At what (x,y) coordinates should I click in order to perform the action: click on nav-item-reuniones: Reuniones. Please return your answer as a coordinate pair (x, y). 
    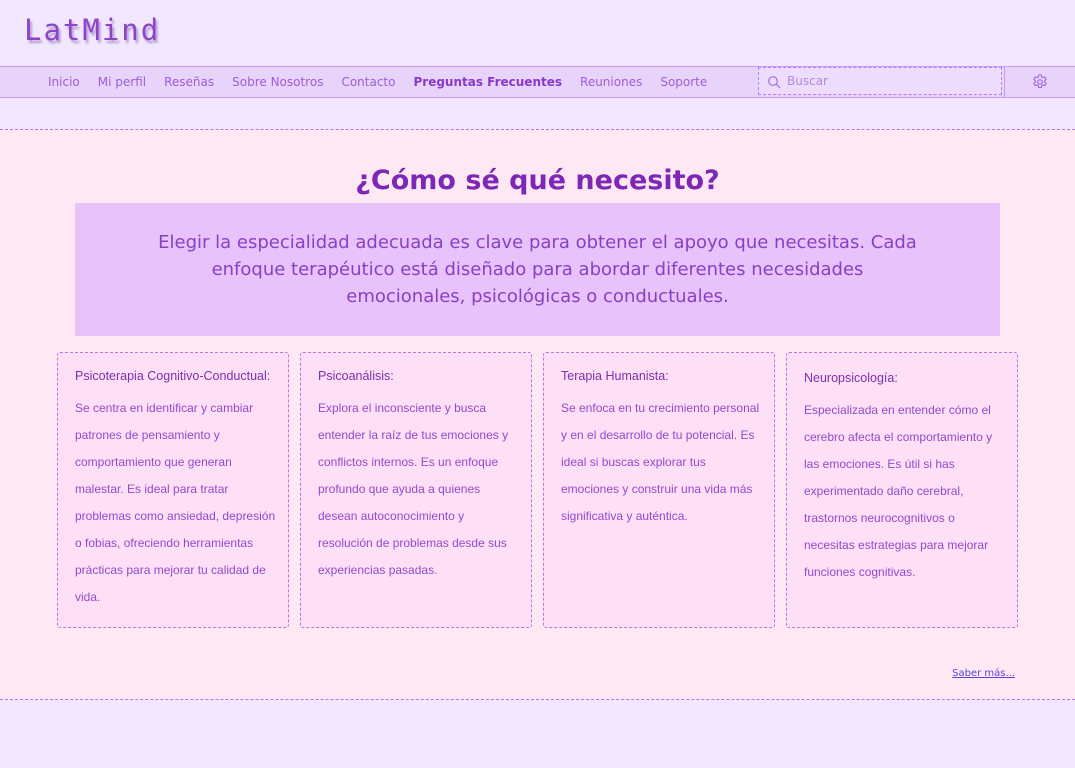
    Looking at the image, I should click on (611, 82).